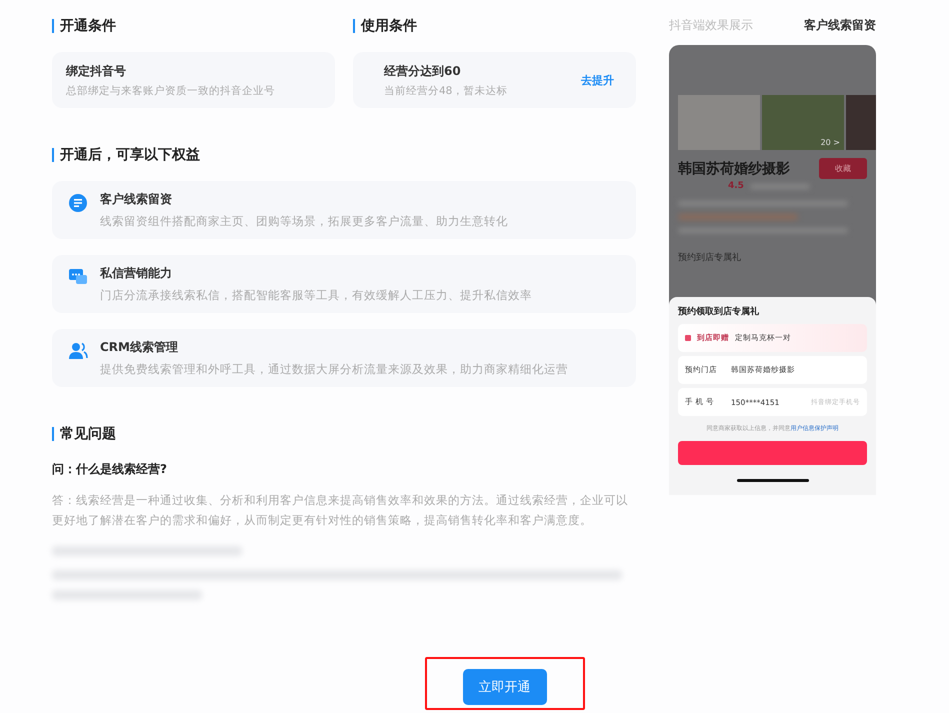 Image resolution: width=949 pixels, height=713 pixels. What do you see at coordinates (861, 122) in the screenshot?
I see `photo-placeholder` at bounding box center [861, 122].